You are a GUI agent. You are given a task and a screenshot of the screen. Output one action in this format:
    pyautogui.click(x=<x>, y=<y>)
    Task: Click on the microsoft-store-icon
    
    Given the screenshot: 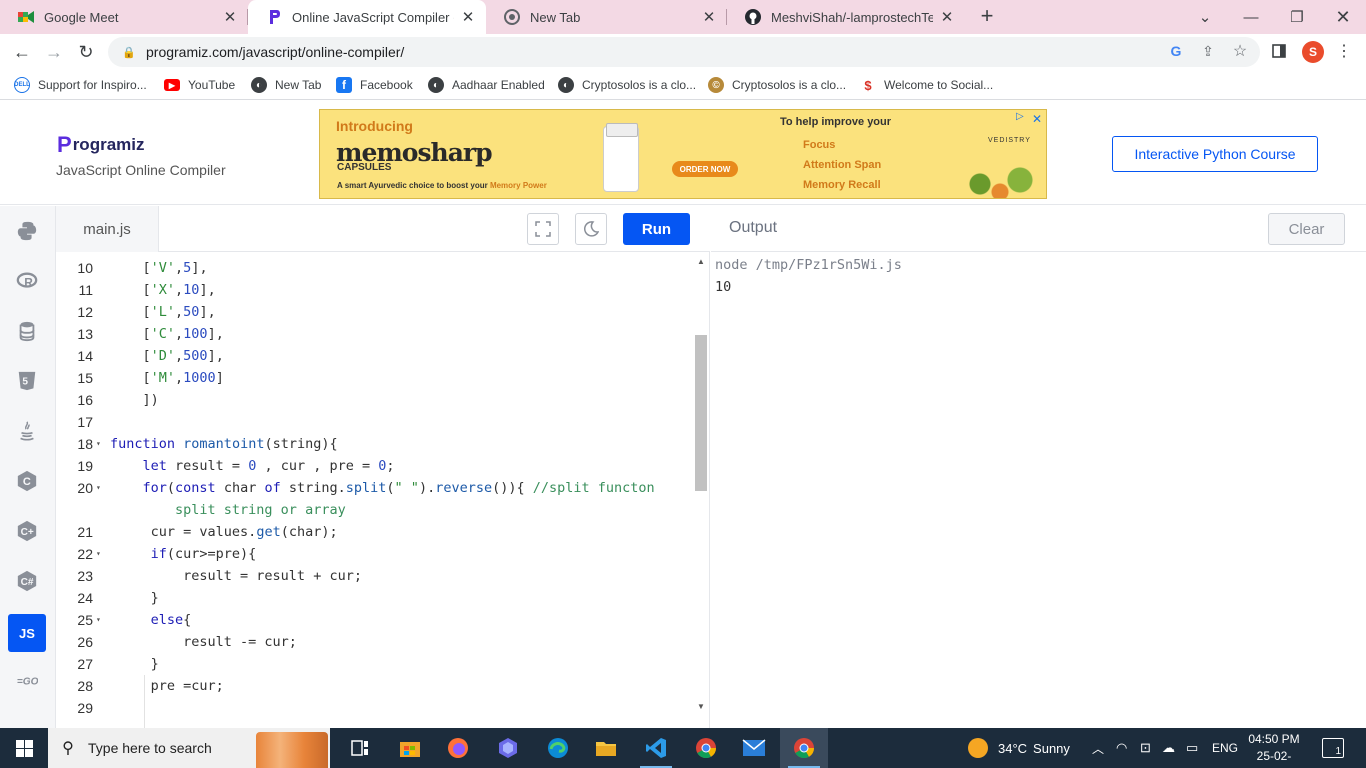 What is the action you would take?
    pyautogui.click(x=410, y=748)
    